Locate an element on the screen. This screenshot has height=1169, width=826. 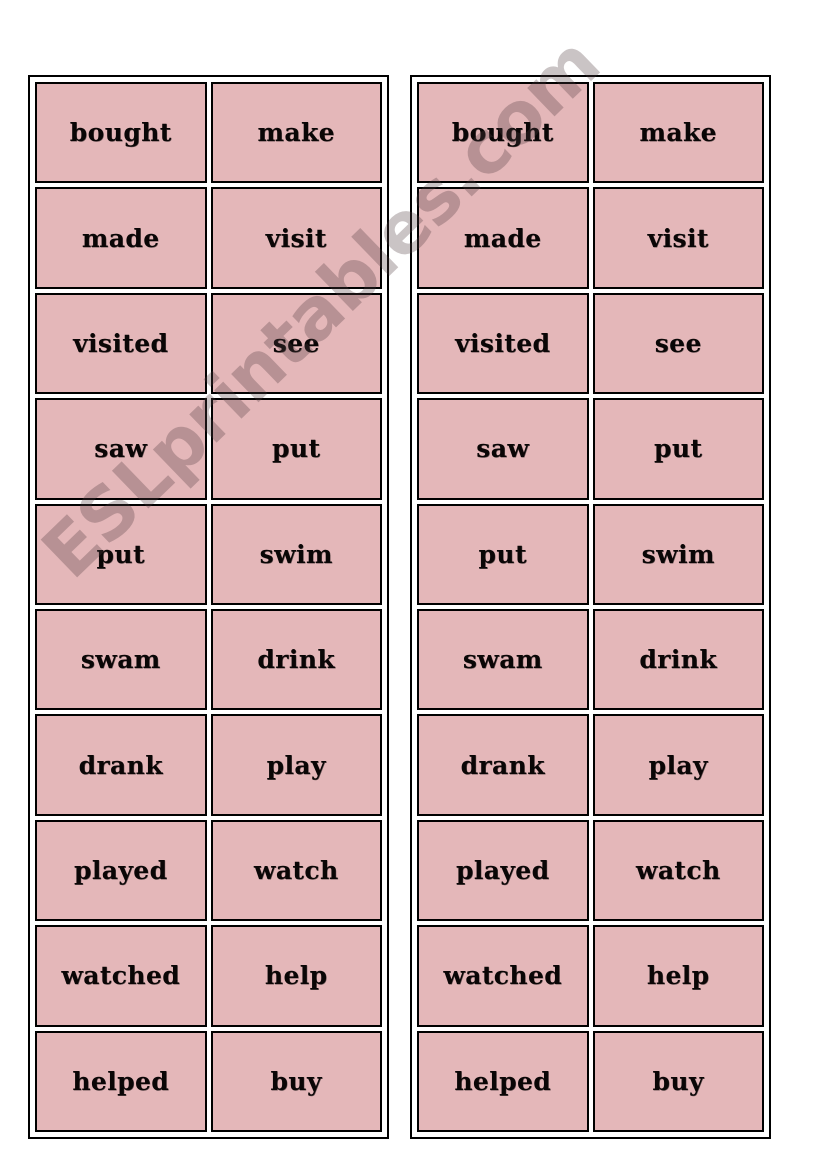
table-row: bought make is located at coordinates (208, 132).